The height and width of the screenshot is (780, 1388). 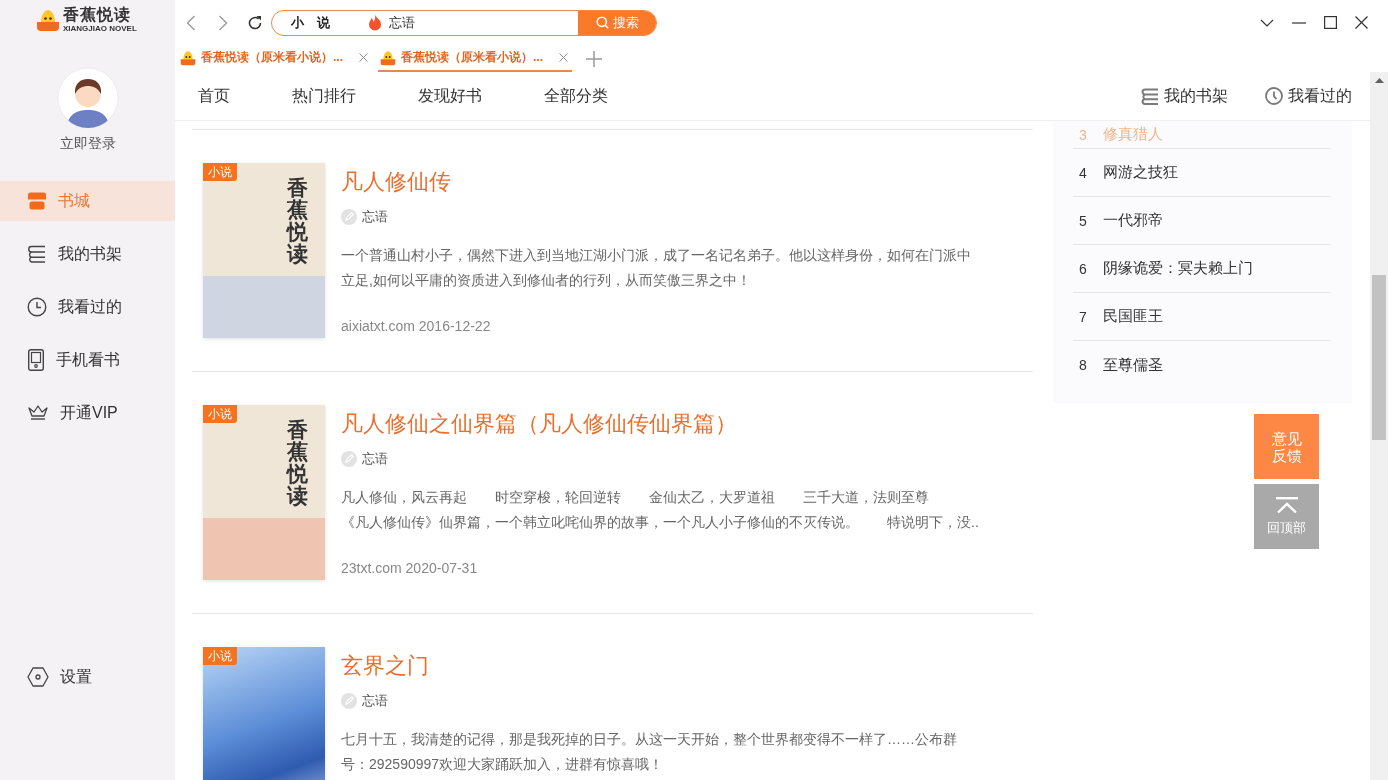 What do you see at coordinates (87, 360) in the screenshot?
I see `sidebar-item: 手机看书` at bounding box center [87, 360].